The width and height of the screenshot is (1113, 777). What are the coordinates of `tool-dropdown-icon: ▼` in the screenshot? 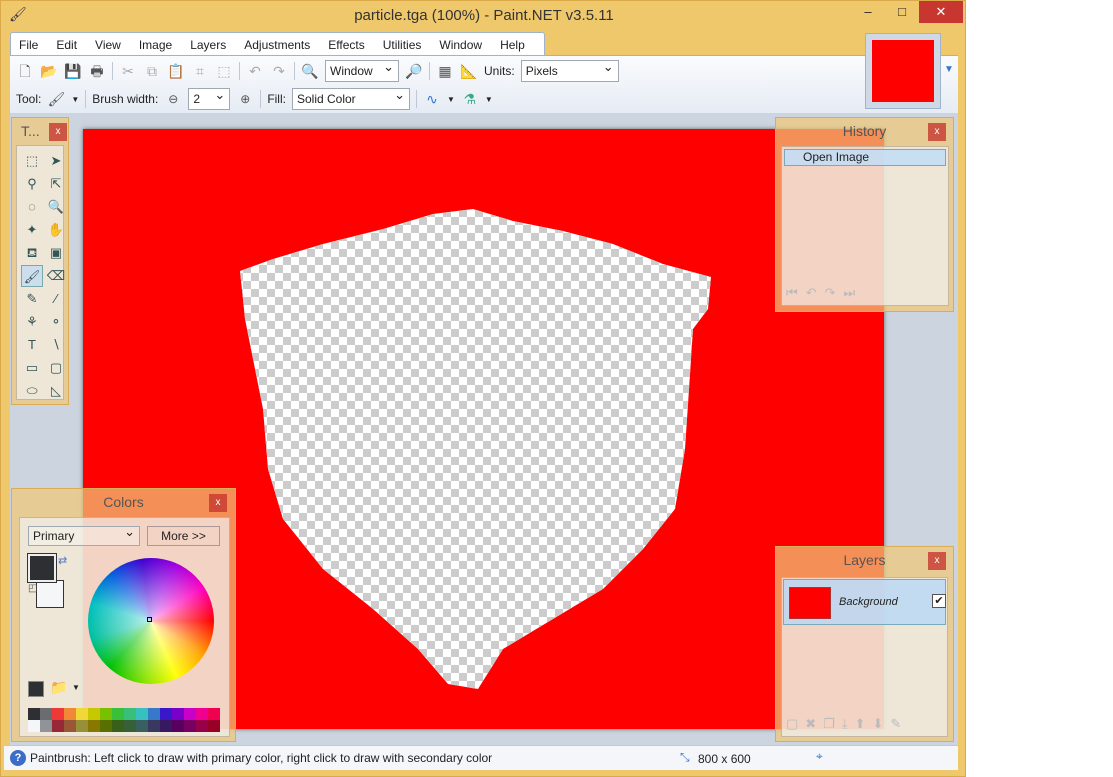 It's located at (75, 99).